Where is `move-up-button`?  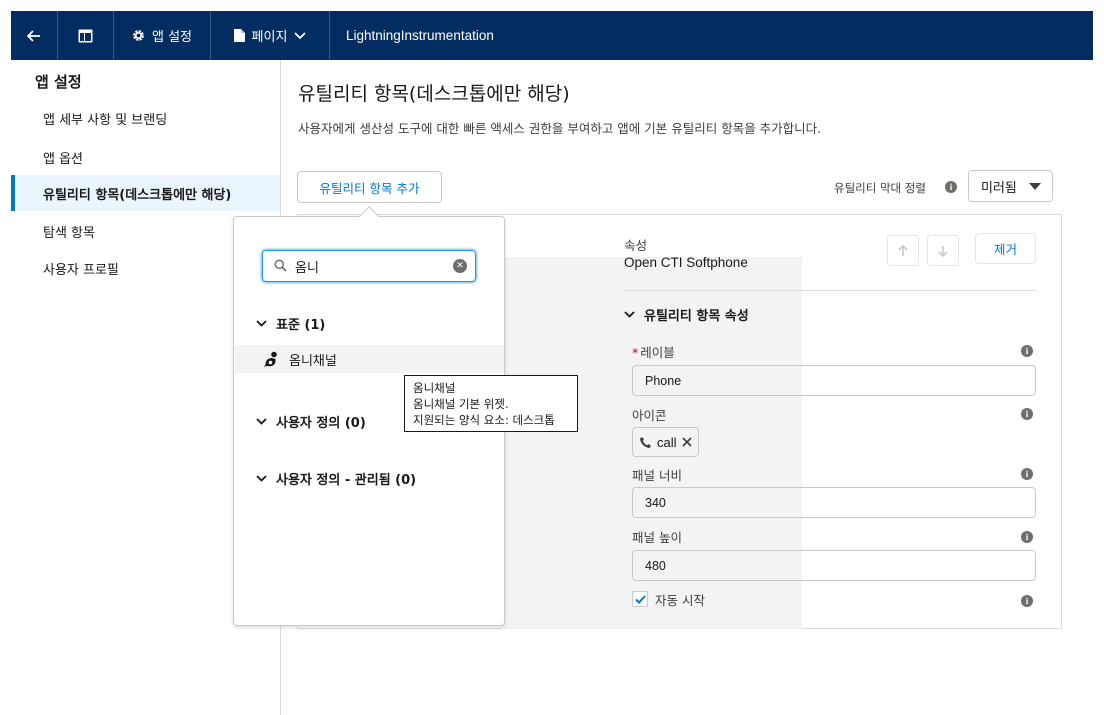
move-up-button is located at coordinates (903, 250).